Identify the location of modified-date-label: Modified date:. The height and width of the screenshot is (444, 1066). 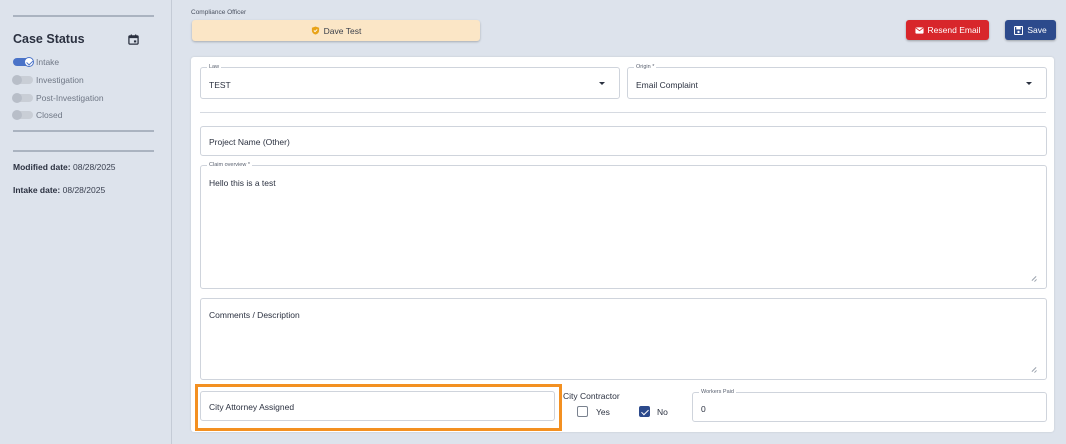
(42, 167).